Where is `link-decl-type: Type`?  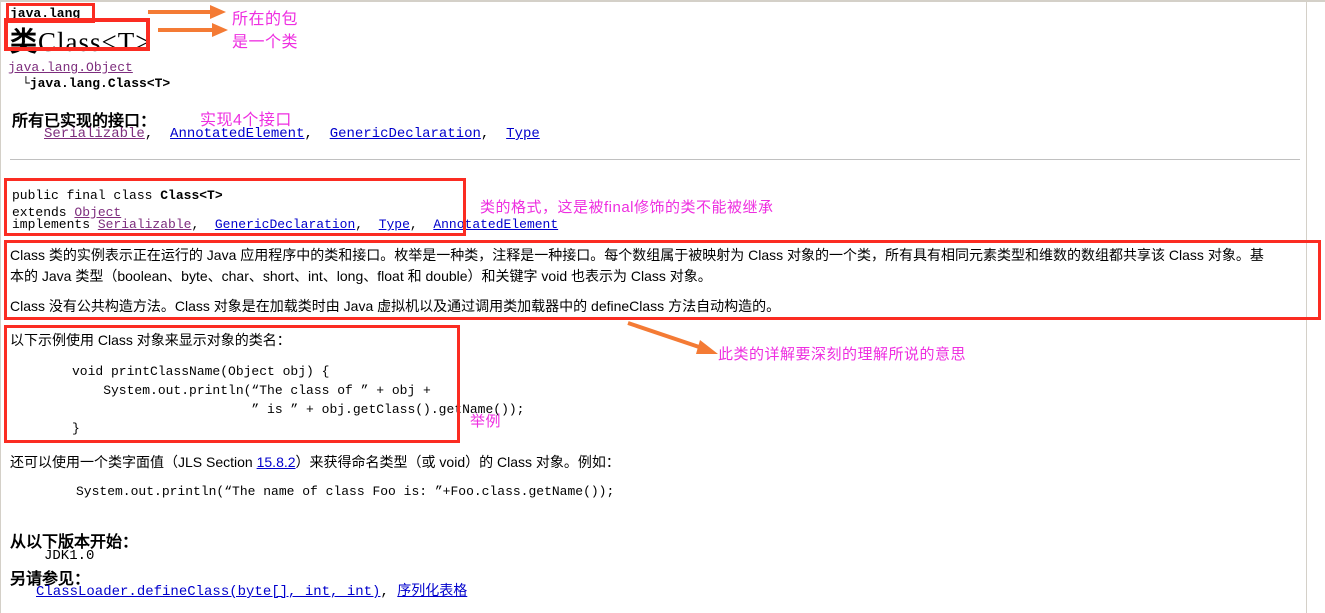
link-decl-type: Type is located at coordinates (394, 224).